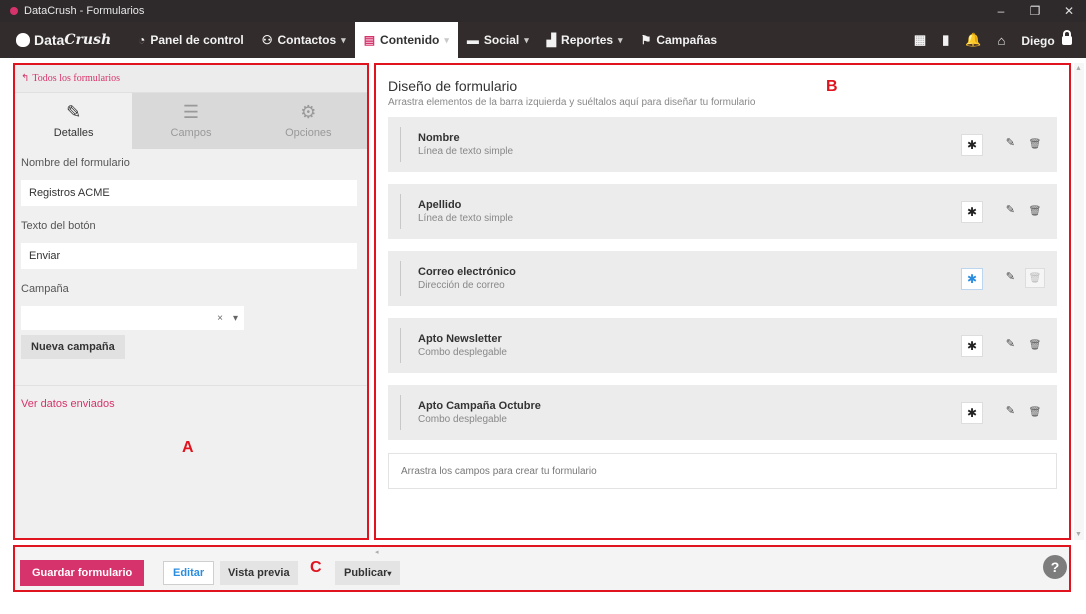 The height and width of the screenshot is (614, 1086). What do you see at coordinates (197, 40) in the screenshot?
I see `nav-label: Panel de control` at bounding box center [197, 40].